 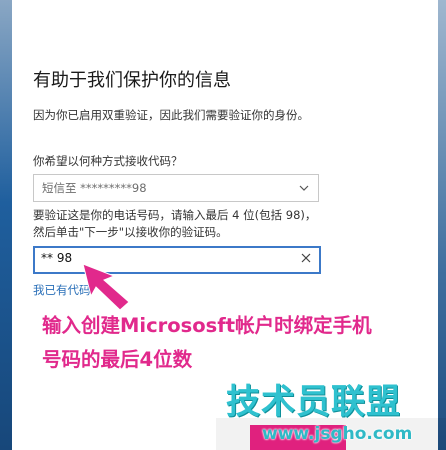 I want to click on instructions-line-1: 要验证这是你的电话号码，请输入最后 4 位(包括 98)，, so click(x=175, y=215).